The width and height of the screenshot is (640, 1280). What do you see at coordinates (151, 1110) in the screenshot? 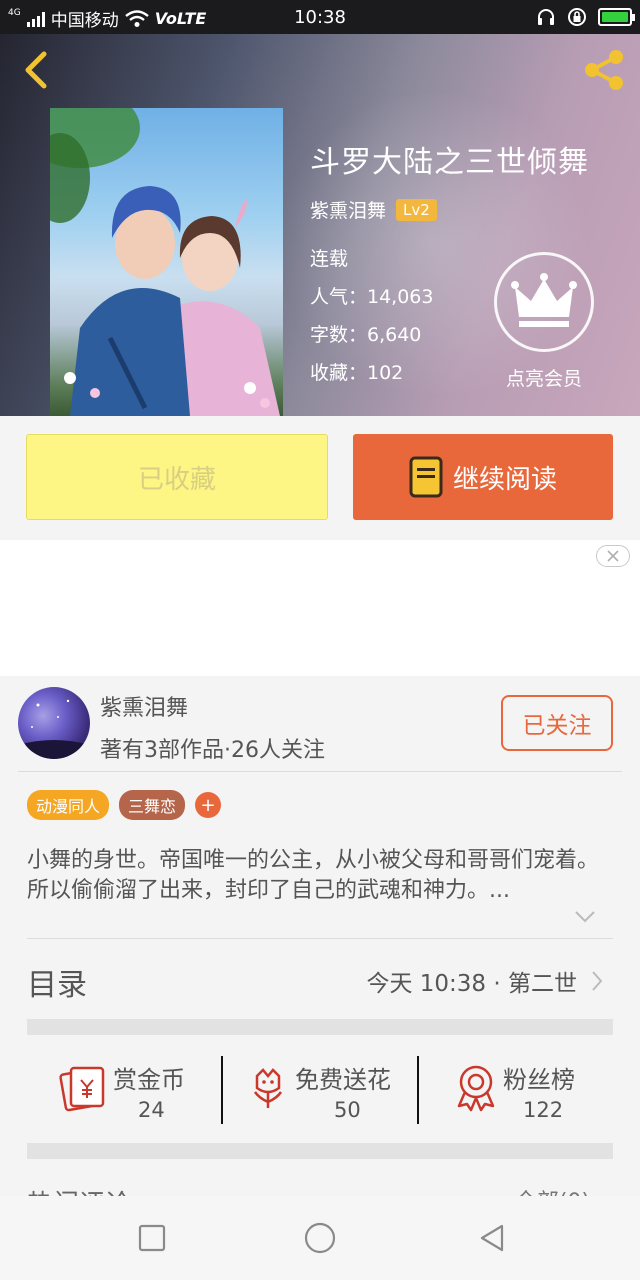
I see `reward-coins-value: 24` at bounding box center [151, 1110].